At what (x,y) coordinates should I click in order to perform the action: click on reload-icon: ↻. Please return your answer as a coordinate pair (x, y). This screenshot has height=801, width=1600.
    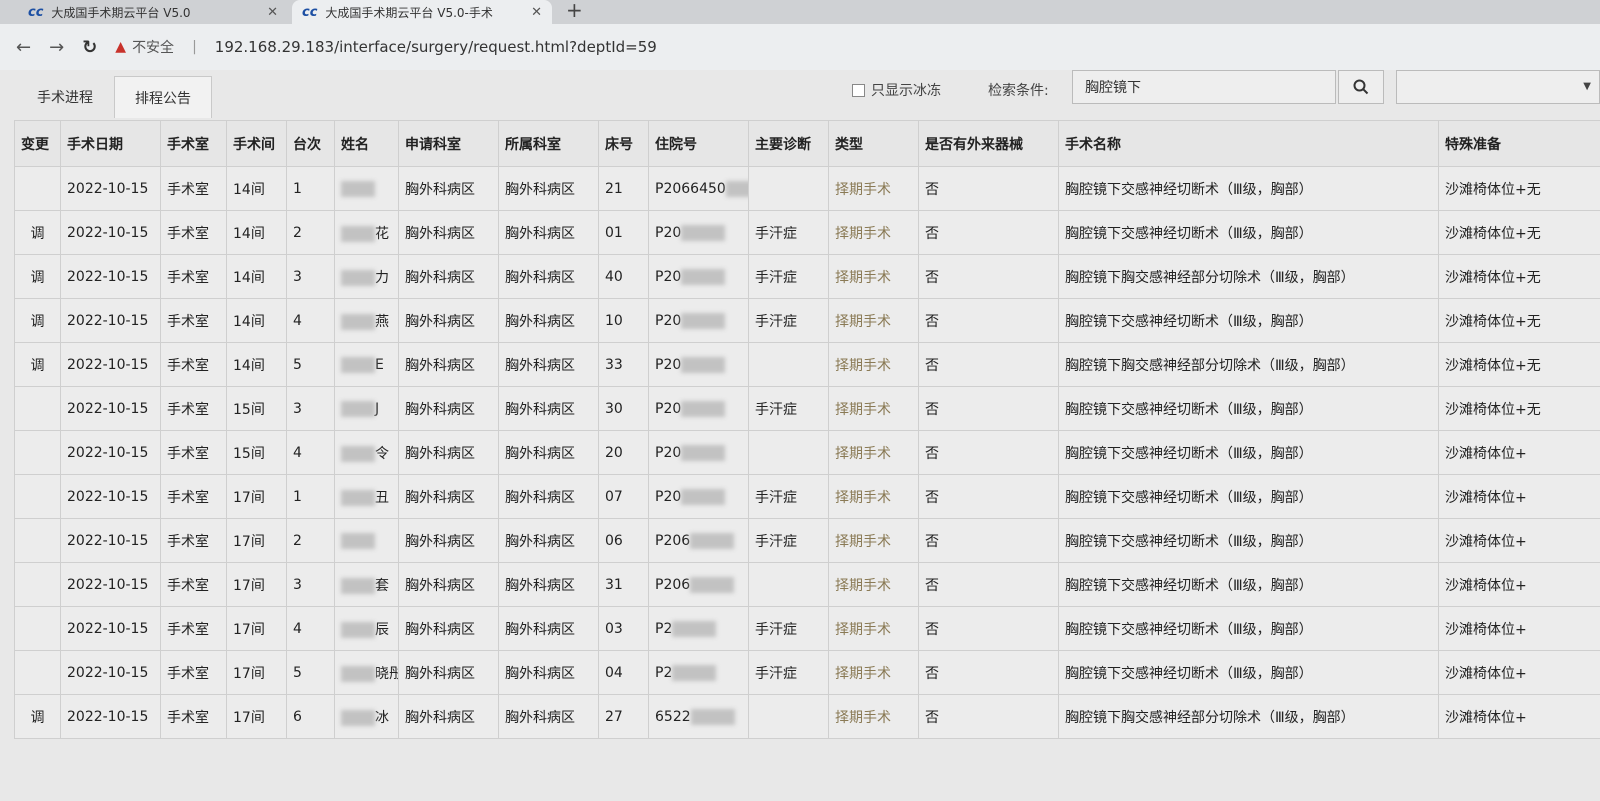
    Looking at the image, I should click on (89, 47).